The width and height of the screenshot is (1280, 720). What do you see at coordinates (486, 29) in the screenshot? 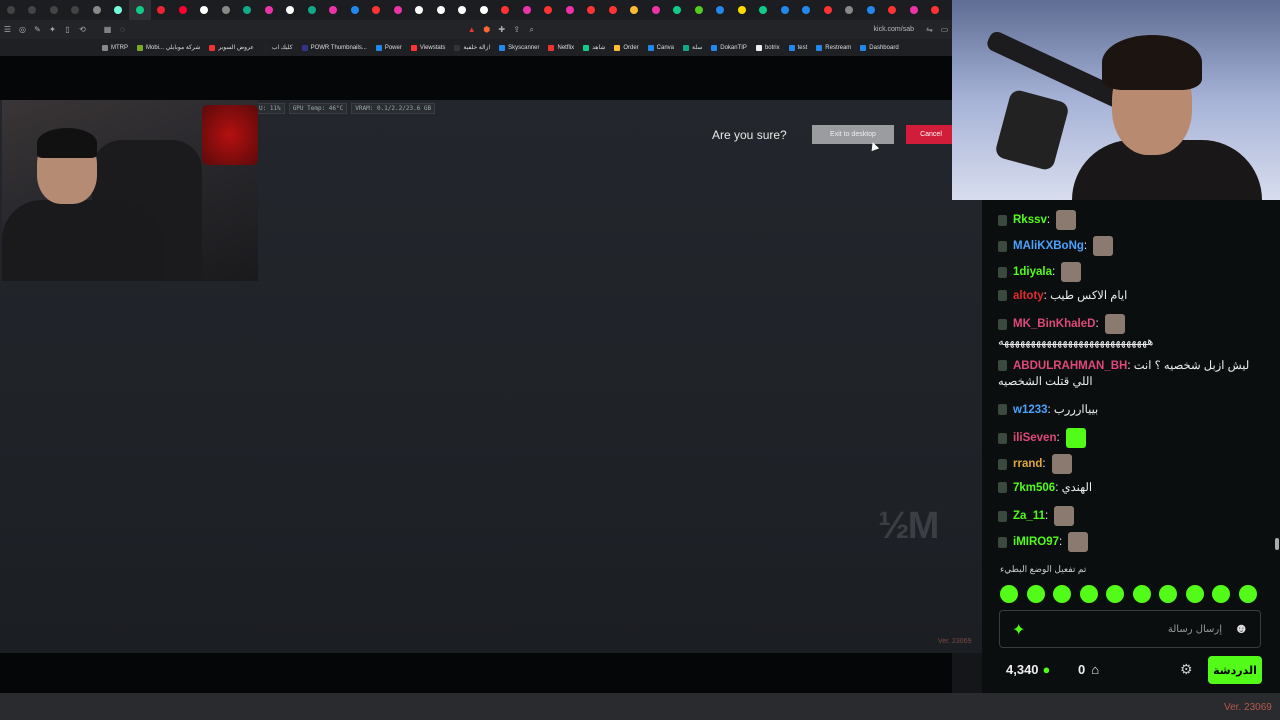
I see `shield-icon: ⬢` at bounding box center [486, 29].